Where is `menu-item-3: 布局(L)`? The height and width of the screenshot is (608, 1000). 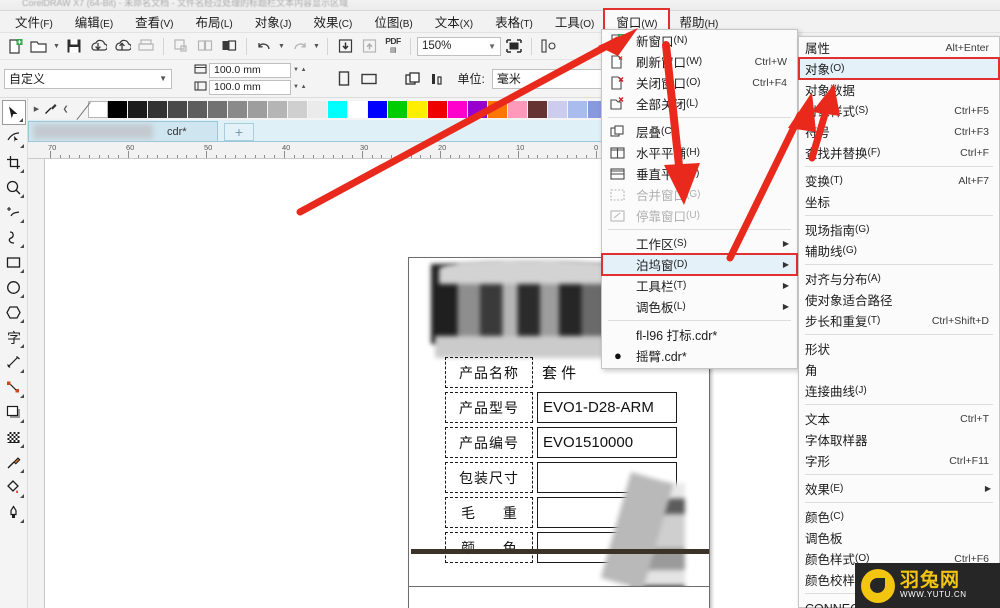 menu-item-3: 布局(L) is located at coordinates (214, 21).